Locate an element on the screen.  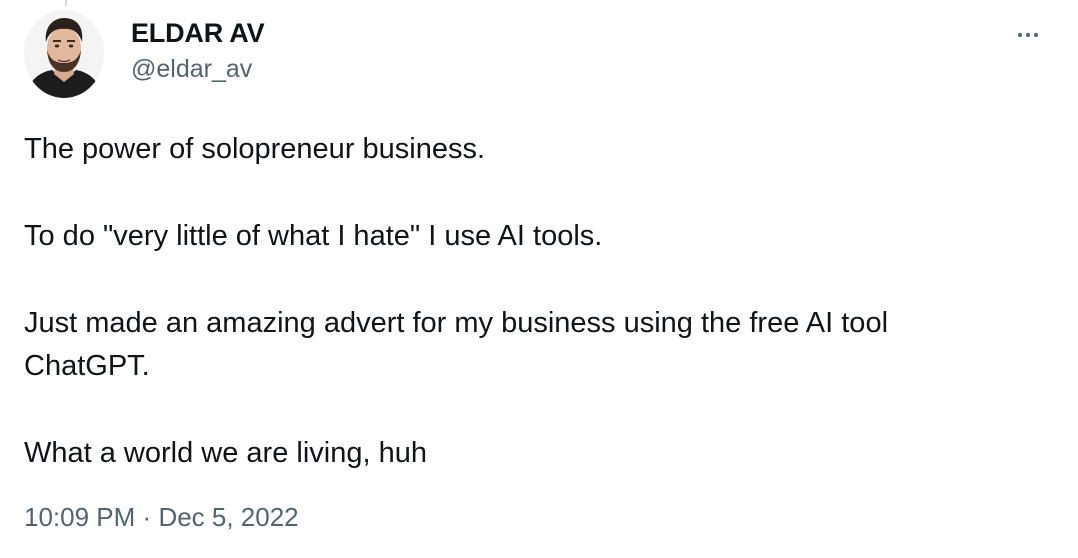
tweet-timestamp: 10:09 PM · Dec 5, 2022 is located at coordinates (161, 517).